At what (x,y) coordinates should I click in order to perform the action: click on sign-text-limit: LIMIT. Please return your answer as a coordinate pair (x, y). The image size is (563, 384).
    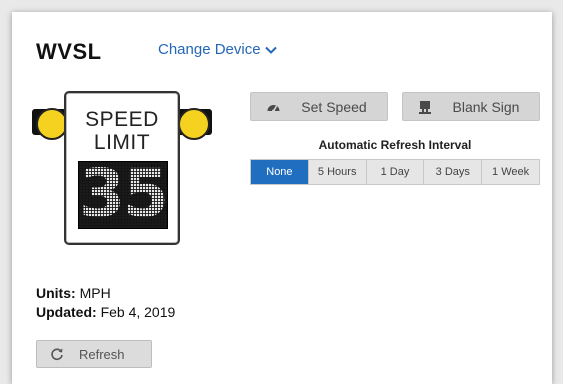
    Looking at the image, I should click on (122, 142).